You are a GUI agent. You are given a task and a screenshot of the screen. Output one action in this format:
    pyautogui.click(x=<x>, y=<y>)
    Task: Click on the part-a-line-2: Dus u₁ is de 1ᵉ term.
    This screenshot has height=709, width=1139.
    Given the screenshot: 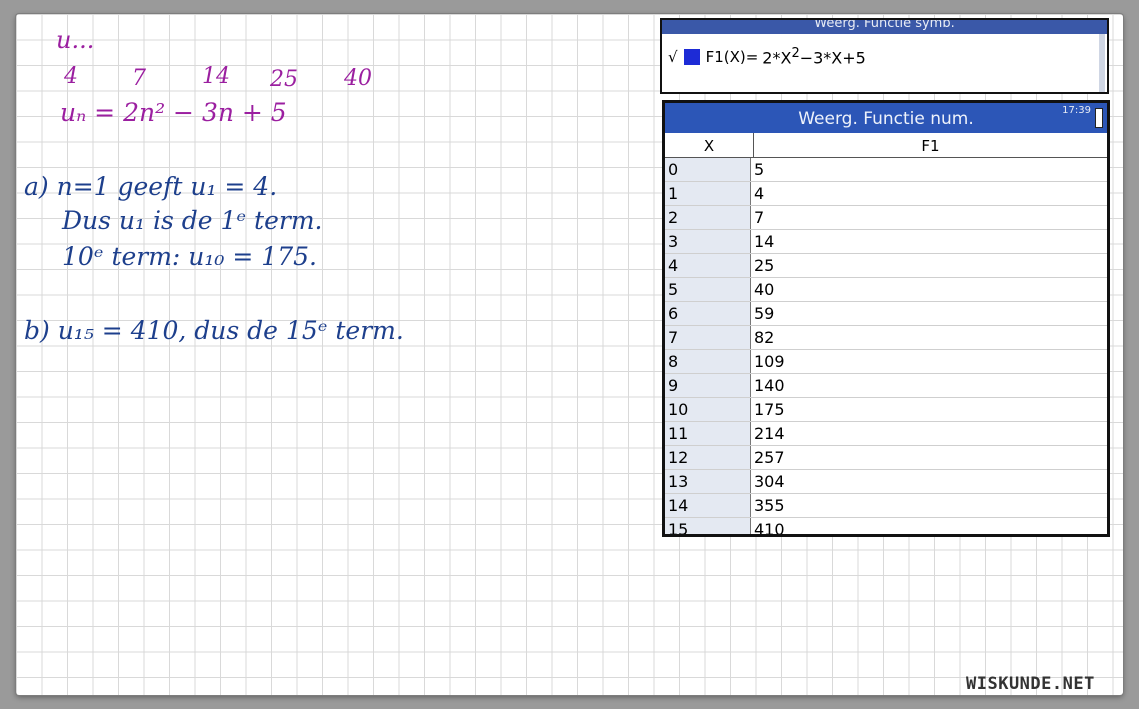 What is the action you would take?
    pyautogui.click(x=192, y=220)
    